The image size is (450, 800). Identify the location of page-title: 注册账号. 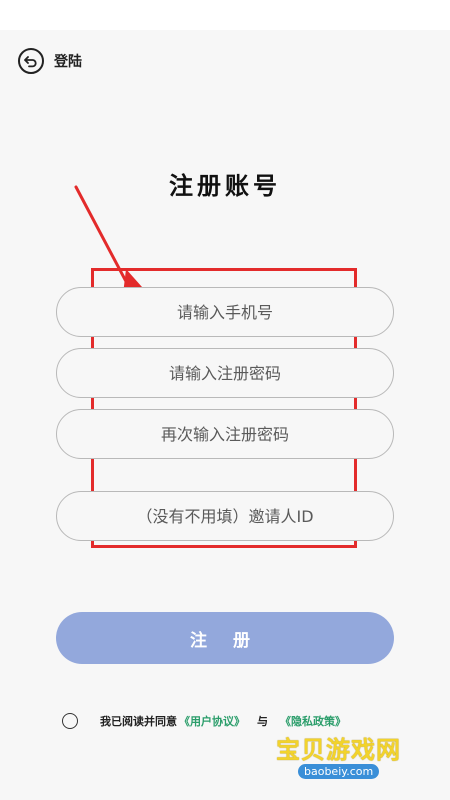
(225, 186).